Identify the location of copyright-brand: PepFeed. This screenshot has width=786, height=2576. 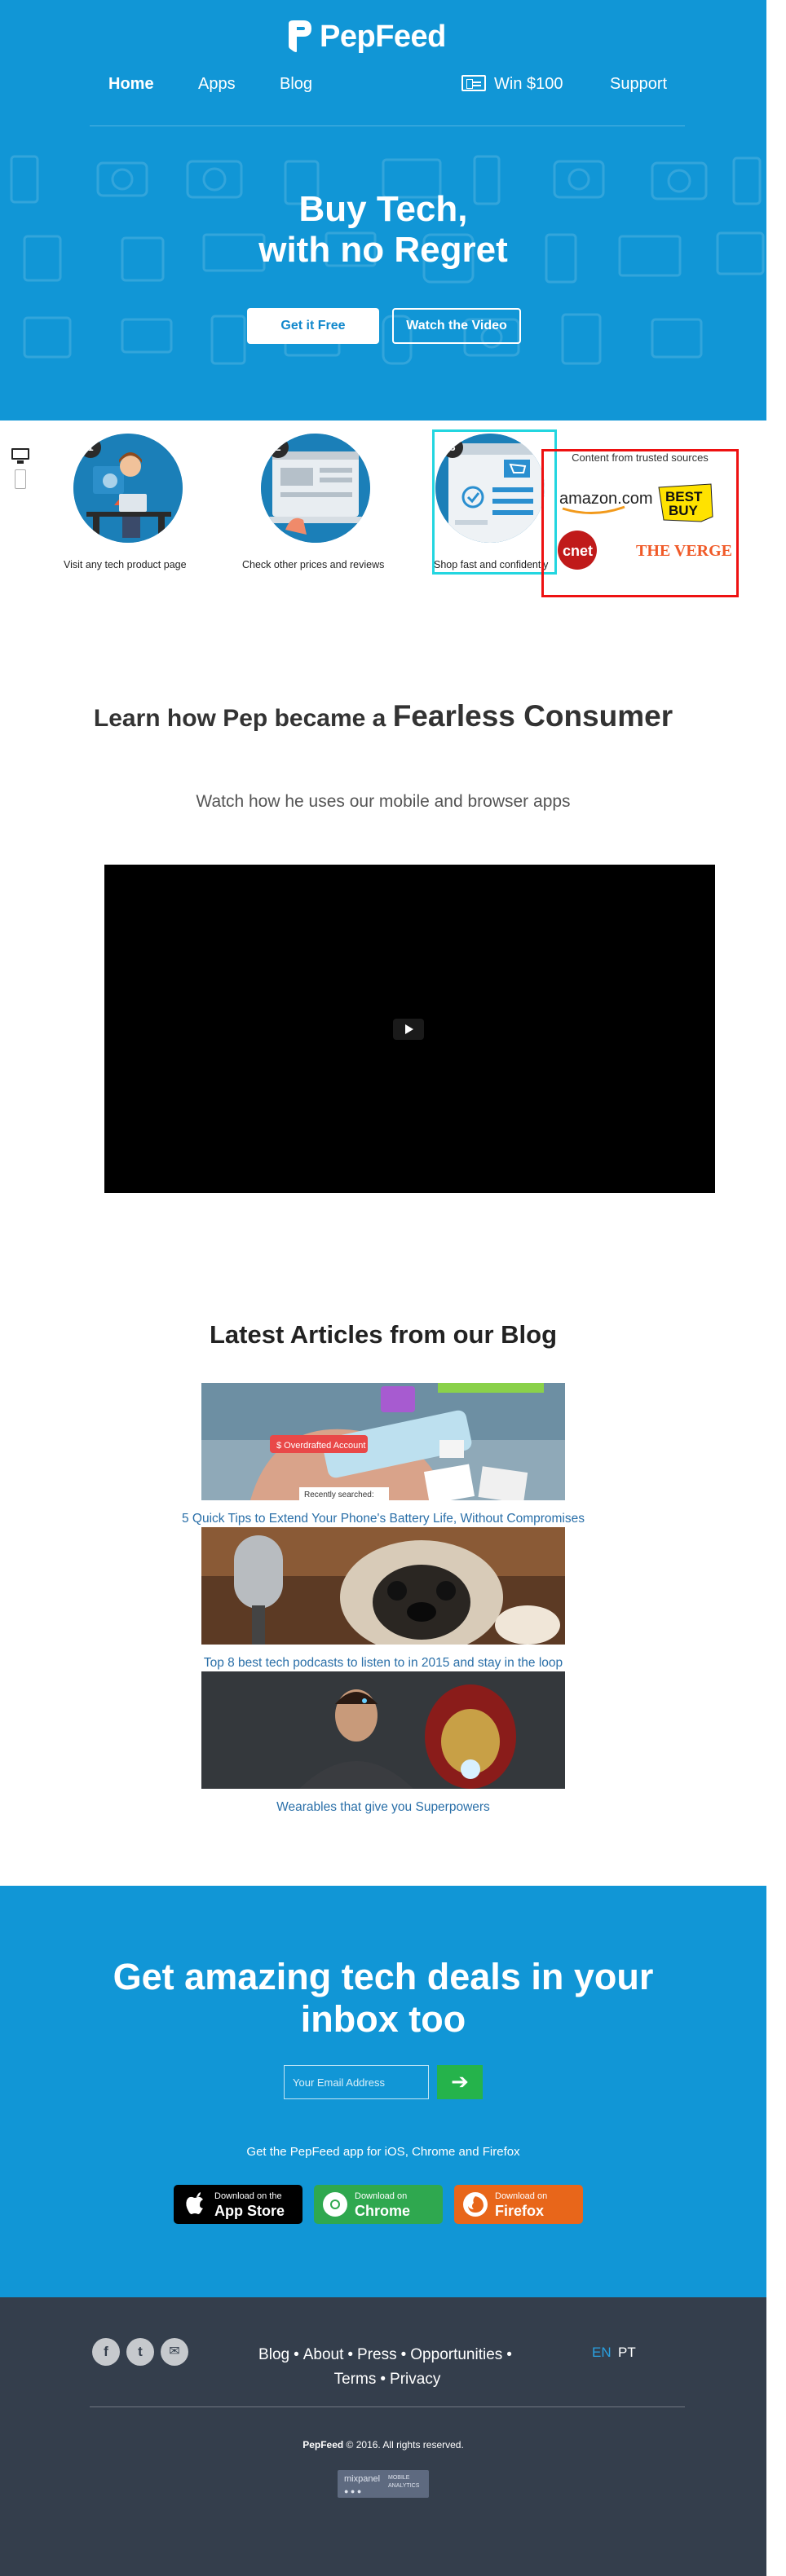
(323, 2445).